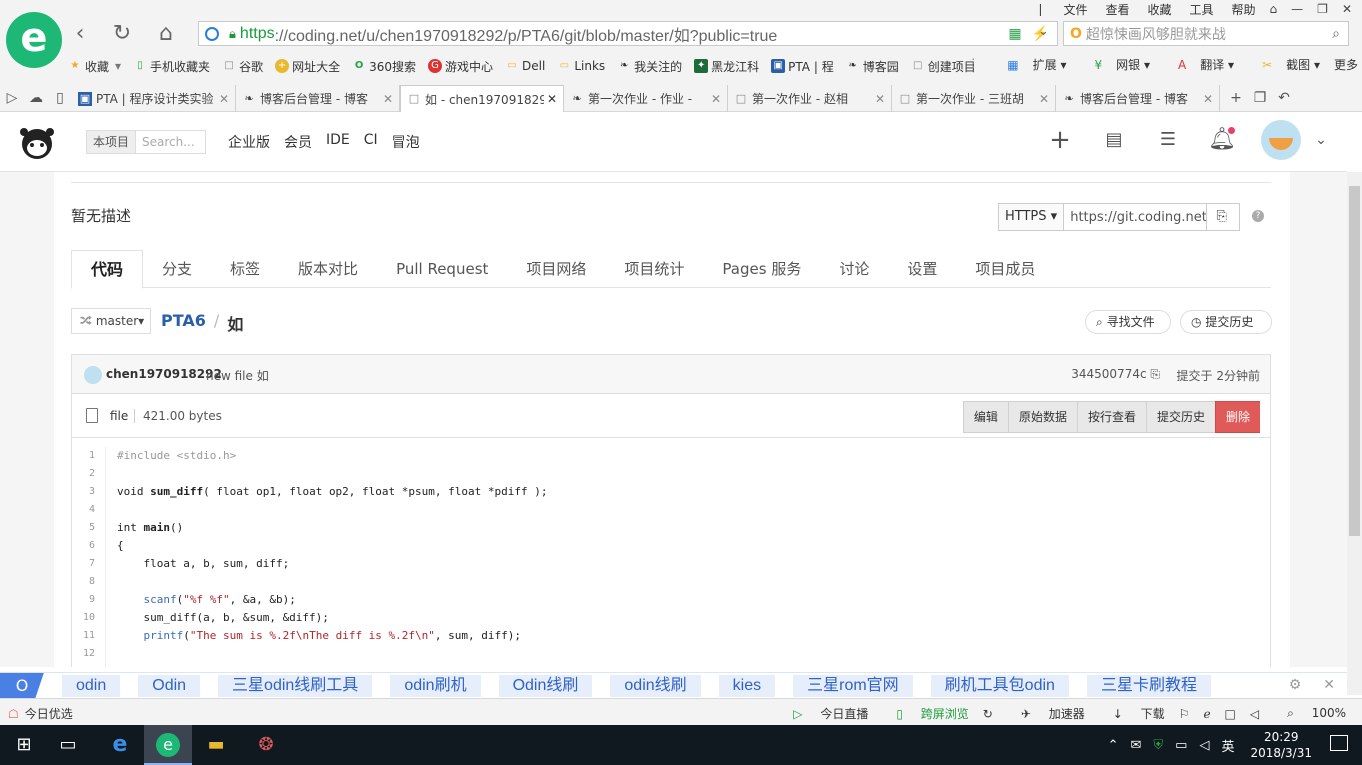 This screenshot has width=1362, height=765. What do you see at coordinates (442, 269) in the screenshot?
I see `tab-pull-request: Pull Request` at bounding box center [442, 269].